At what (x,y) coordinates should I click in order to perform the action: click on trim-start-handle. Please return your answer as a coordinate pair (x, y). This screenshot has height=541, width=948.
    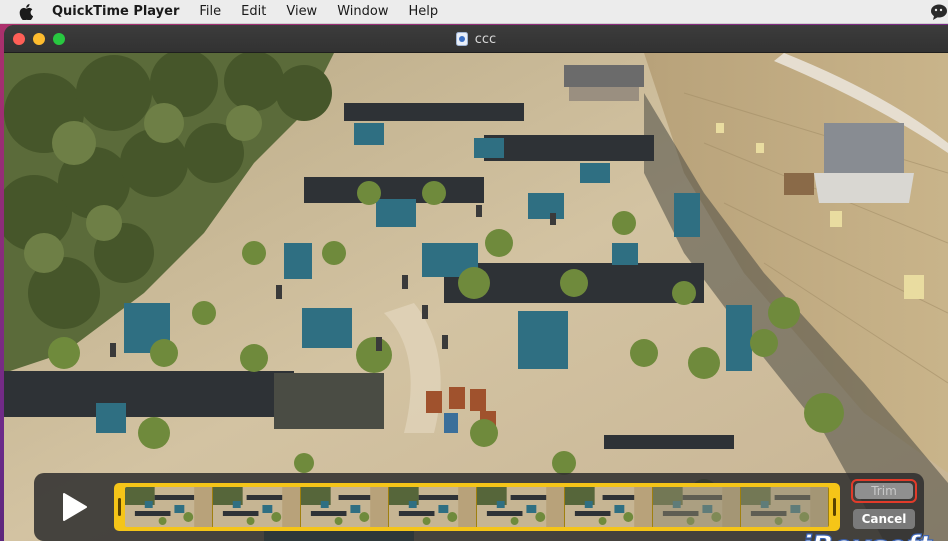
    Looking at the image, I should click on (119, 507).